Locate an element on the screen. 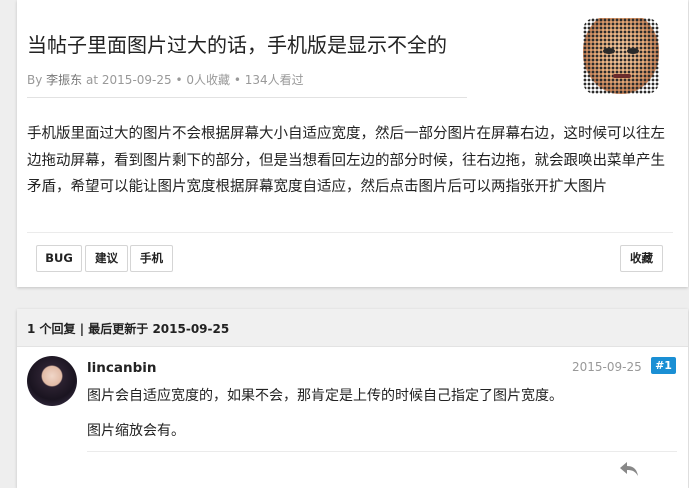 This screenshot has height=488, width=689. avatar-mouth is located at coordinates (622, 76).